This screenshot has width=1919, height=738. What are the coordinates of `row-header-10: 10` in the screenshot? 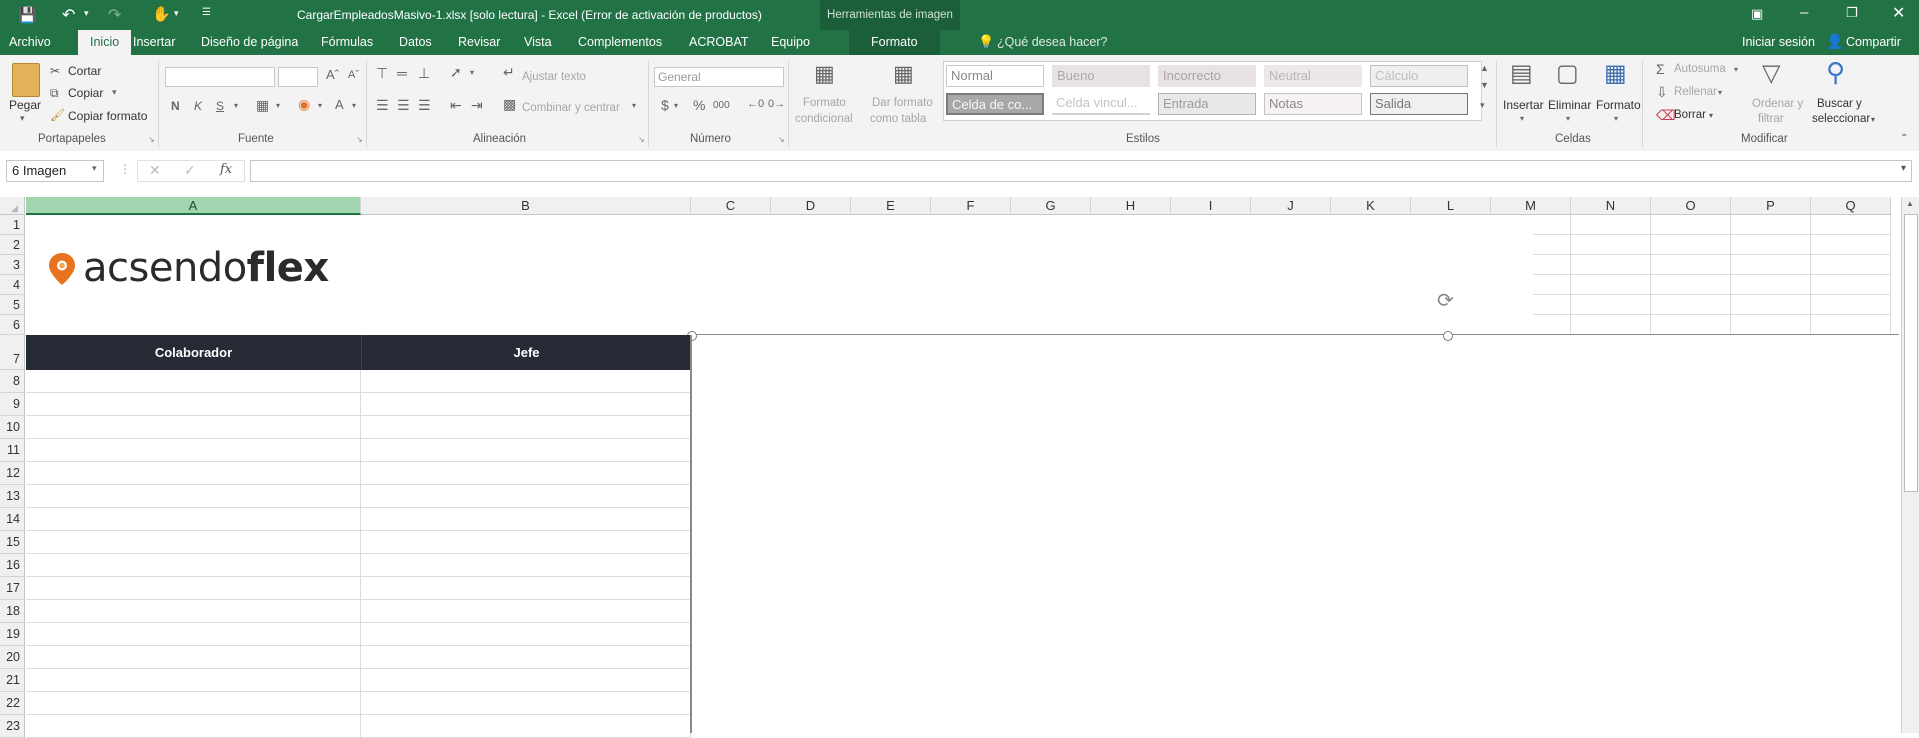 It's located at (12, 427).